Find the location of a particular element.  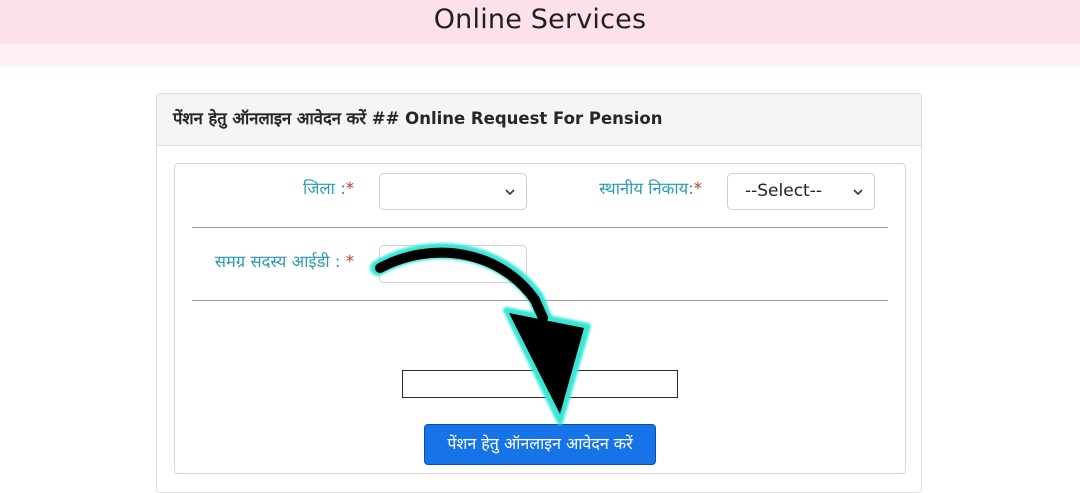

apply-pension-button: पेंशन हेतु ऑनलाइन आवेदन करें is located at coordinates (540, 444).